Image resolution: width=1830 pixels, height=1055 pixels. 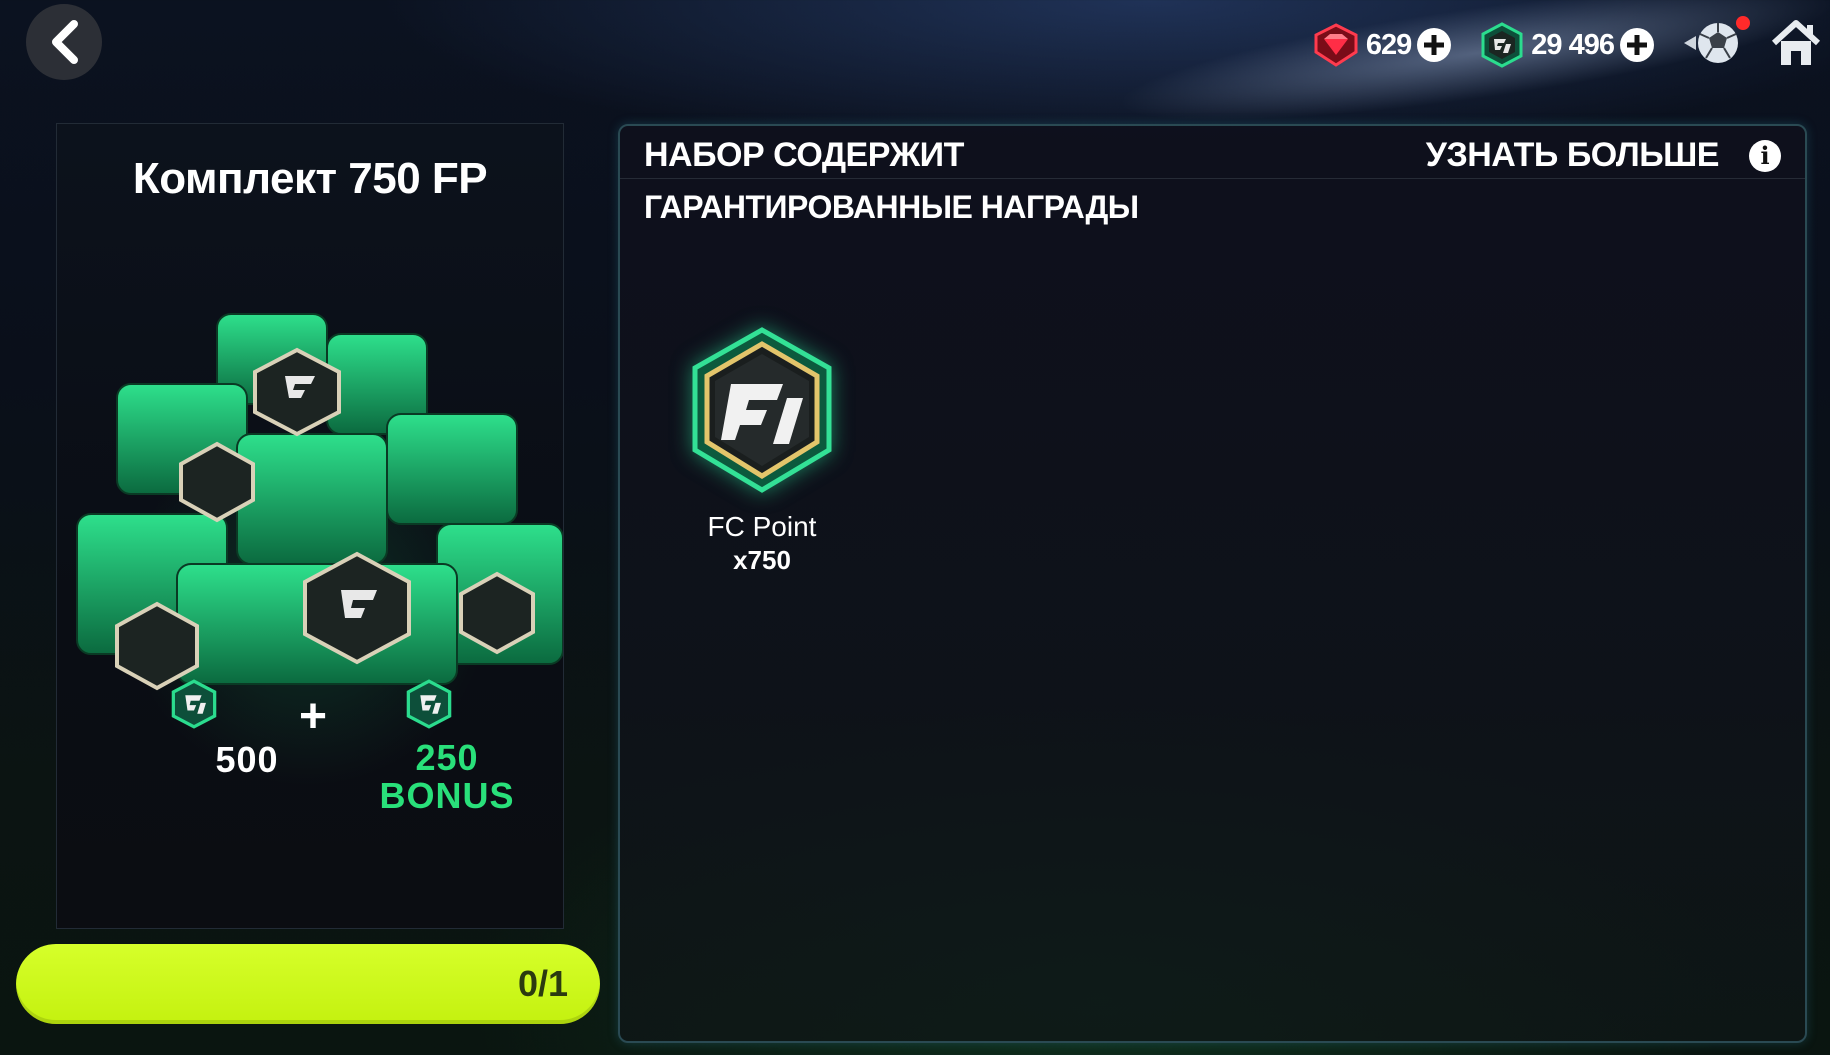 What do you see at coordinates (1388, 44) in the screenshot?
I see `gems-value: 629` at bounding box center [1388, 44].